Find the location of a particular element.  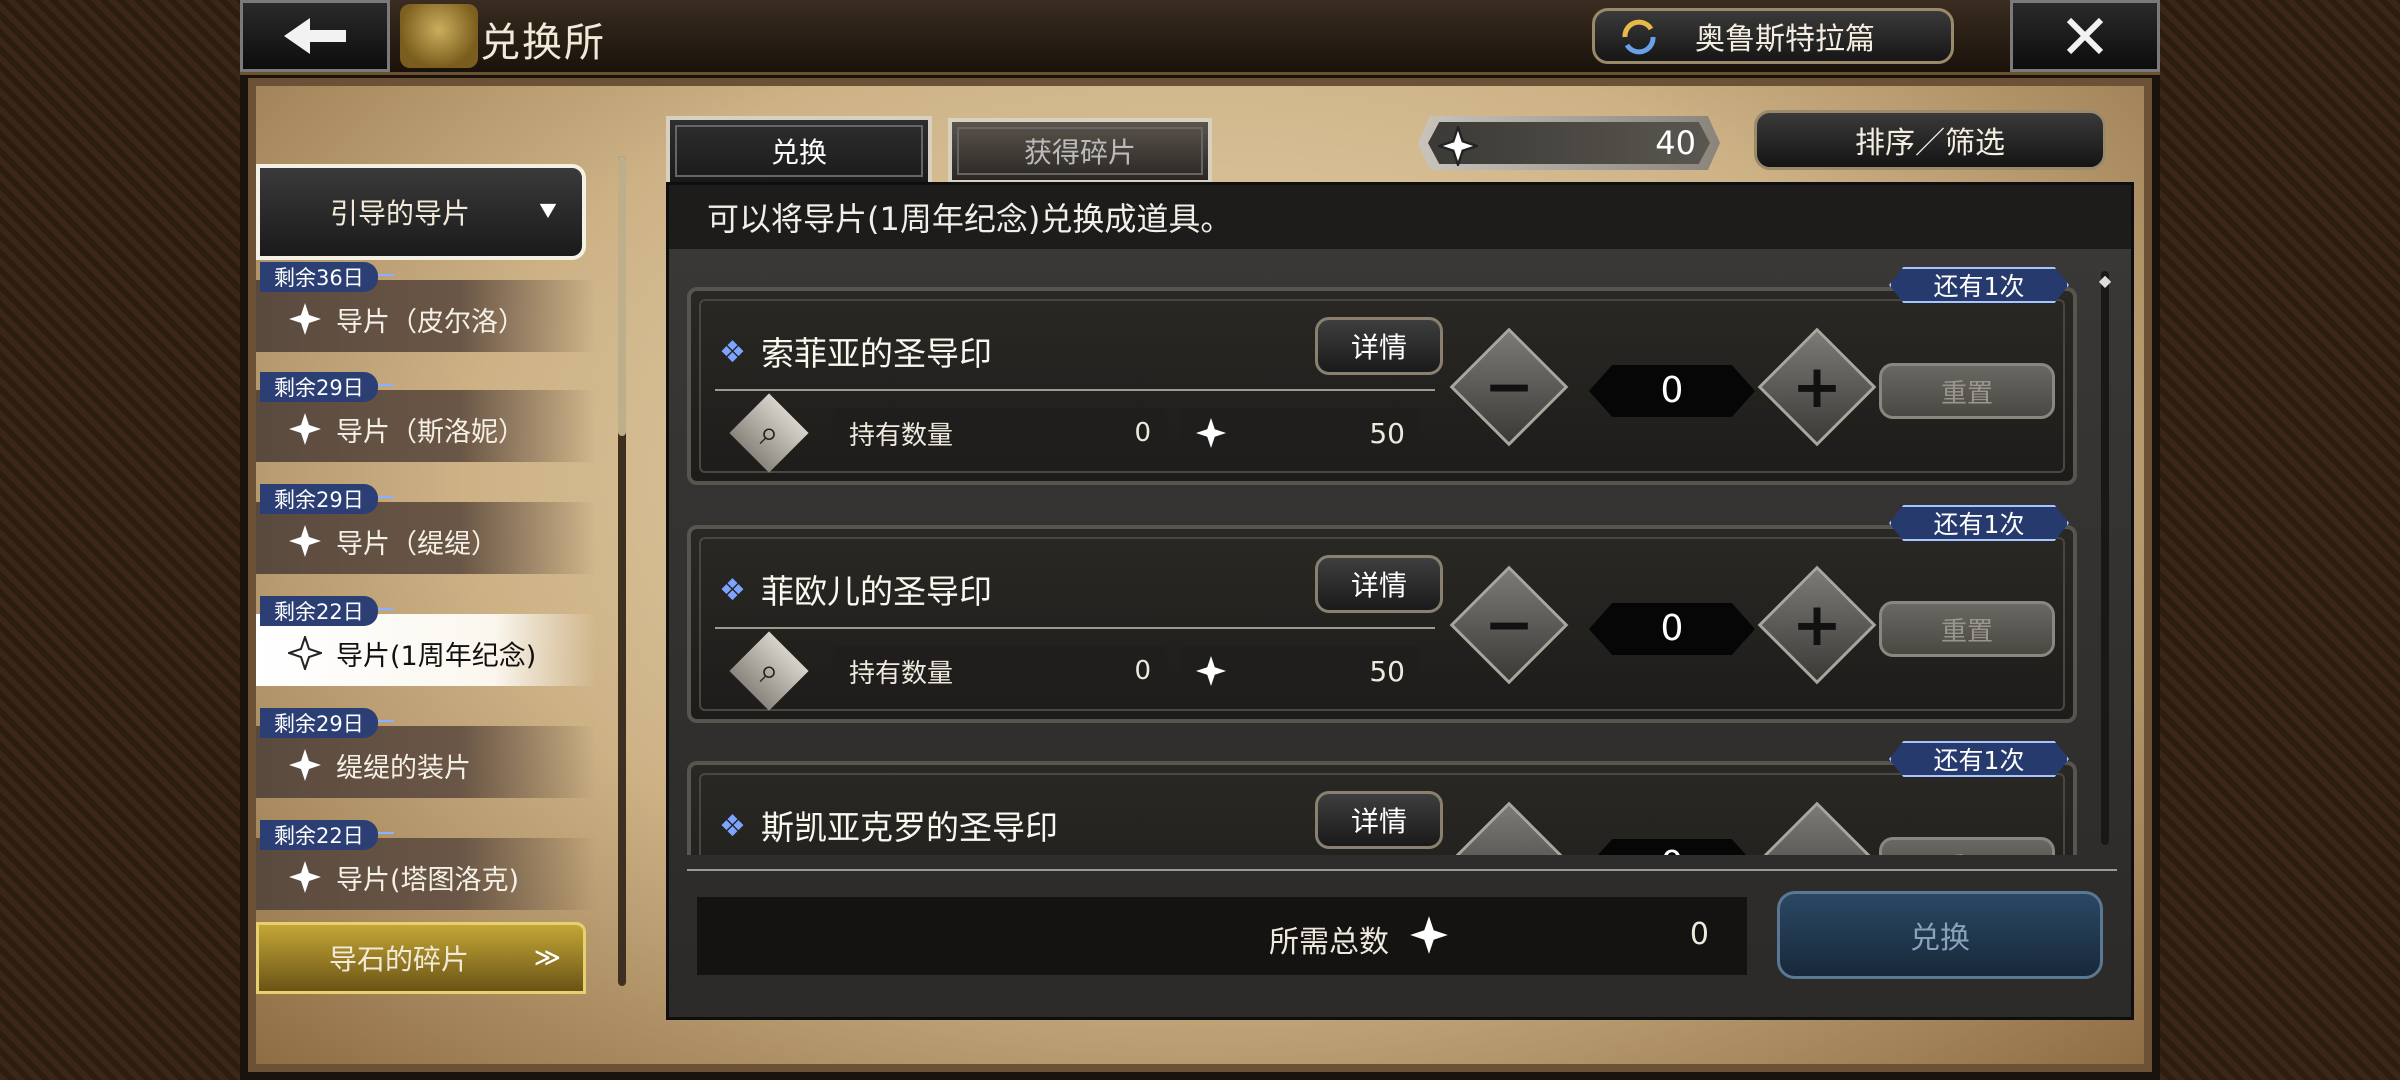

item-name: 菲欧儿的圣导印 is located at coordinates (876, 591).